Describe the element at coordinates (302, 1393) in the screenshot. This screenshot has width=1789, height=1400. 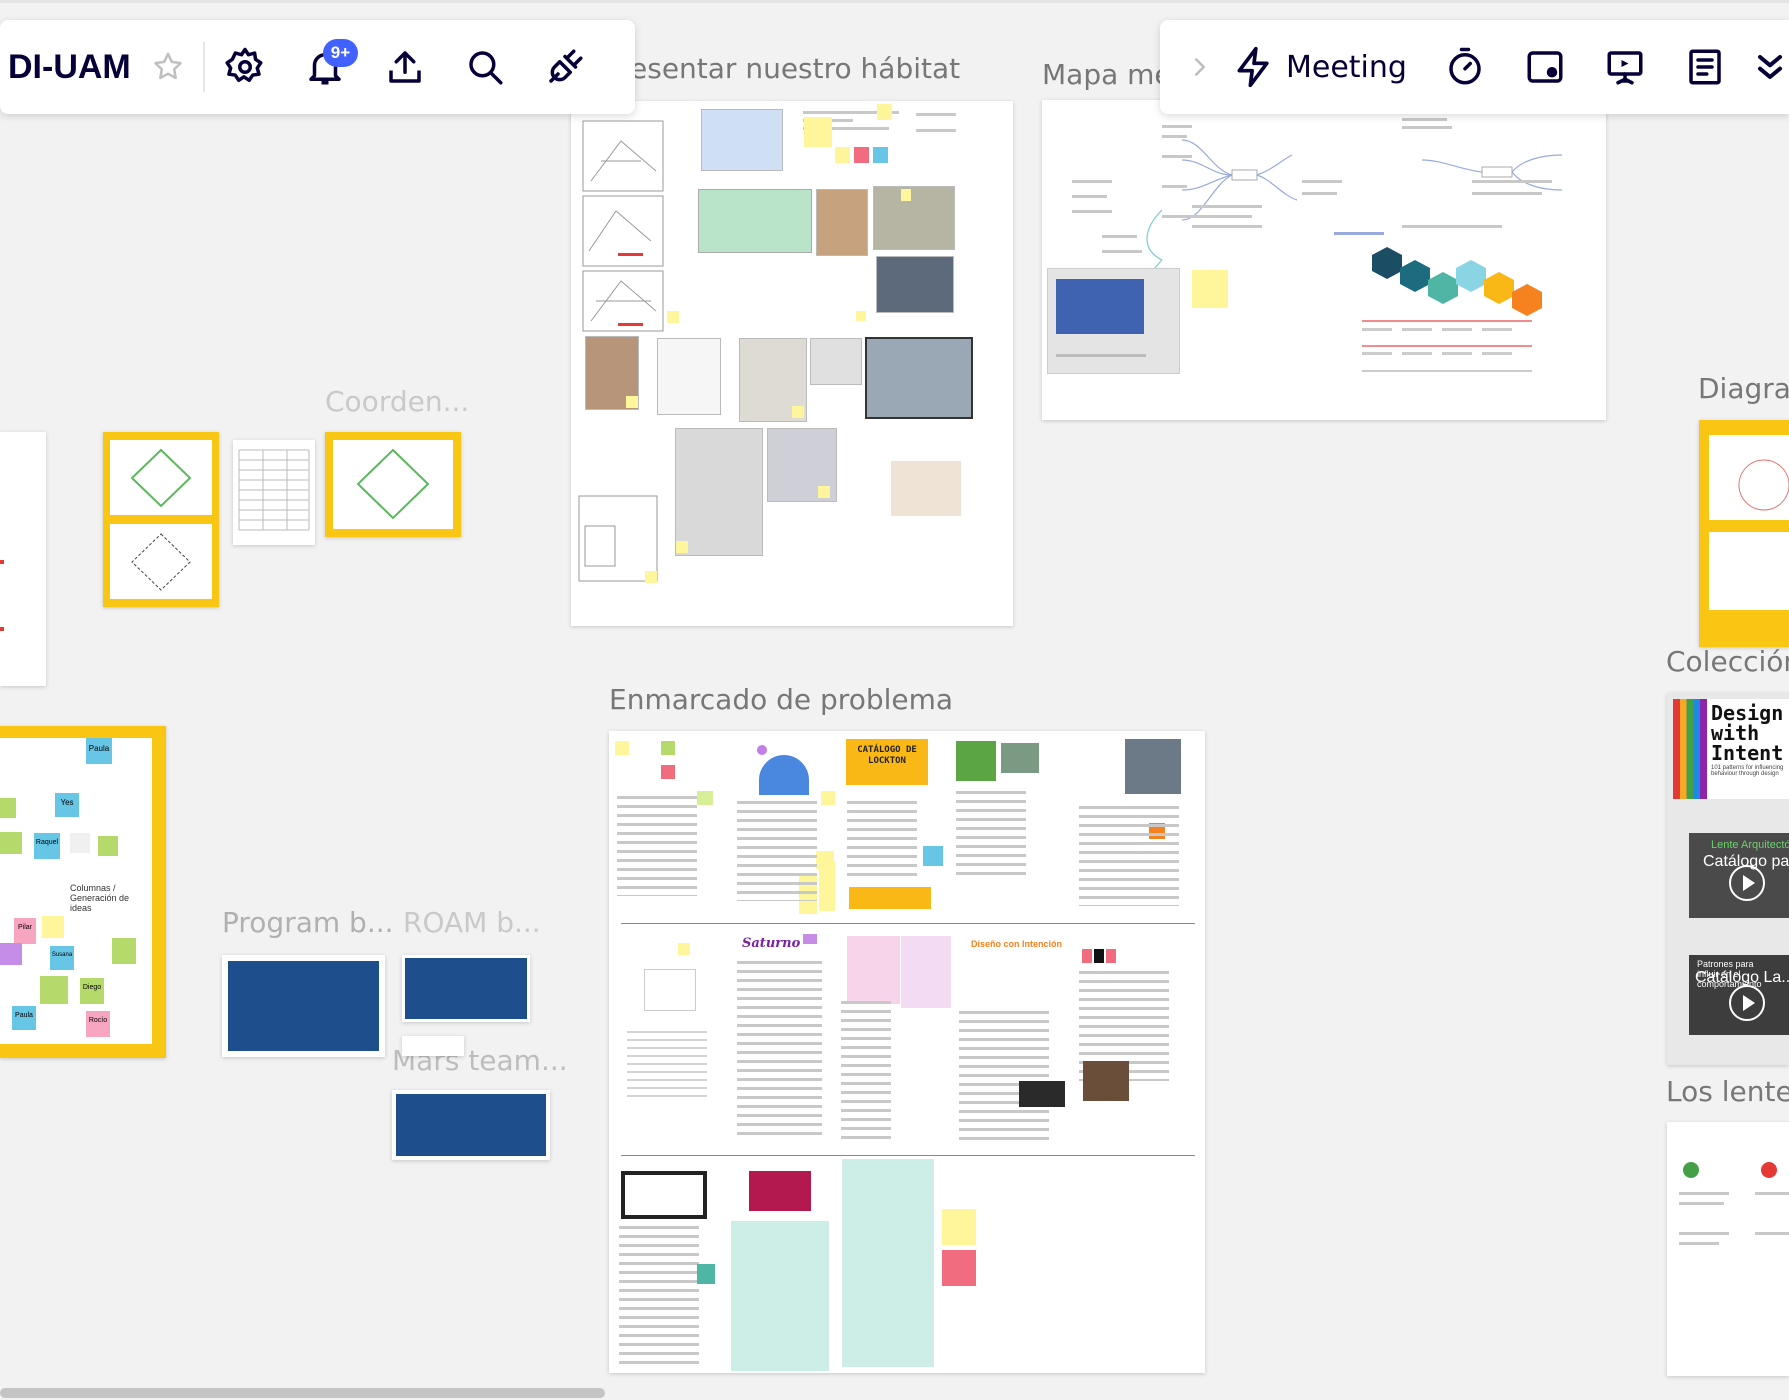
I see `horizontal-scrollbar` at that location.